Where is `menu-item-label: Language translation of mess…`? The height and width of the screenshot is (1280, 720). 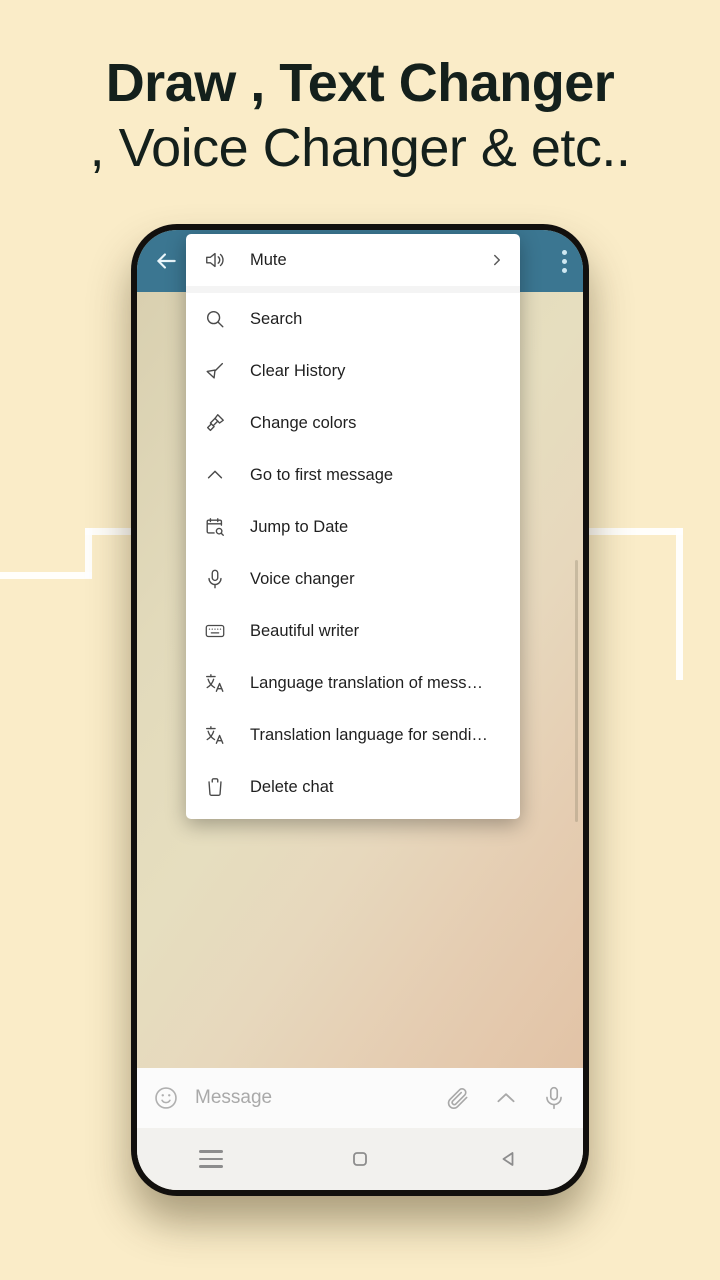
menu-item-label: Language translation of mess… is located at coordinates (366, 682).